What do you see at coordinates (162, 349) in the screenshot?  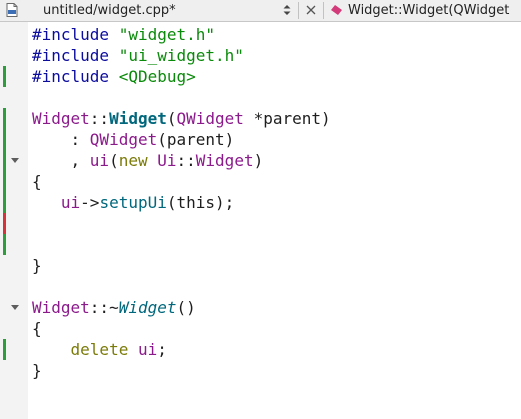 I see `code-token: ;` at bounding box center [162, 349].